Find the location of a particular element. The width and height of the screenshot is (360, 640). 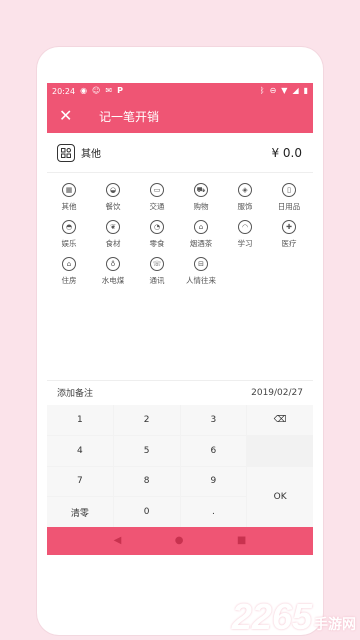

key-1: 1 is located at coordinates (80, 420).